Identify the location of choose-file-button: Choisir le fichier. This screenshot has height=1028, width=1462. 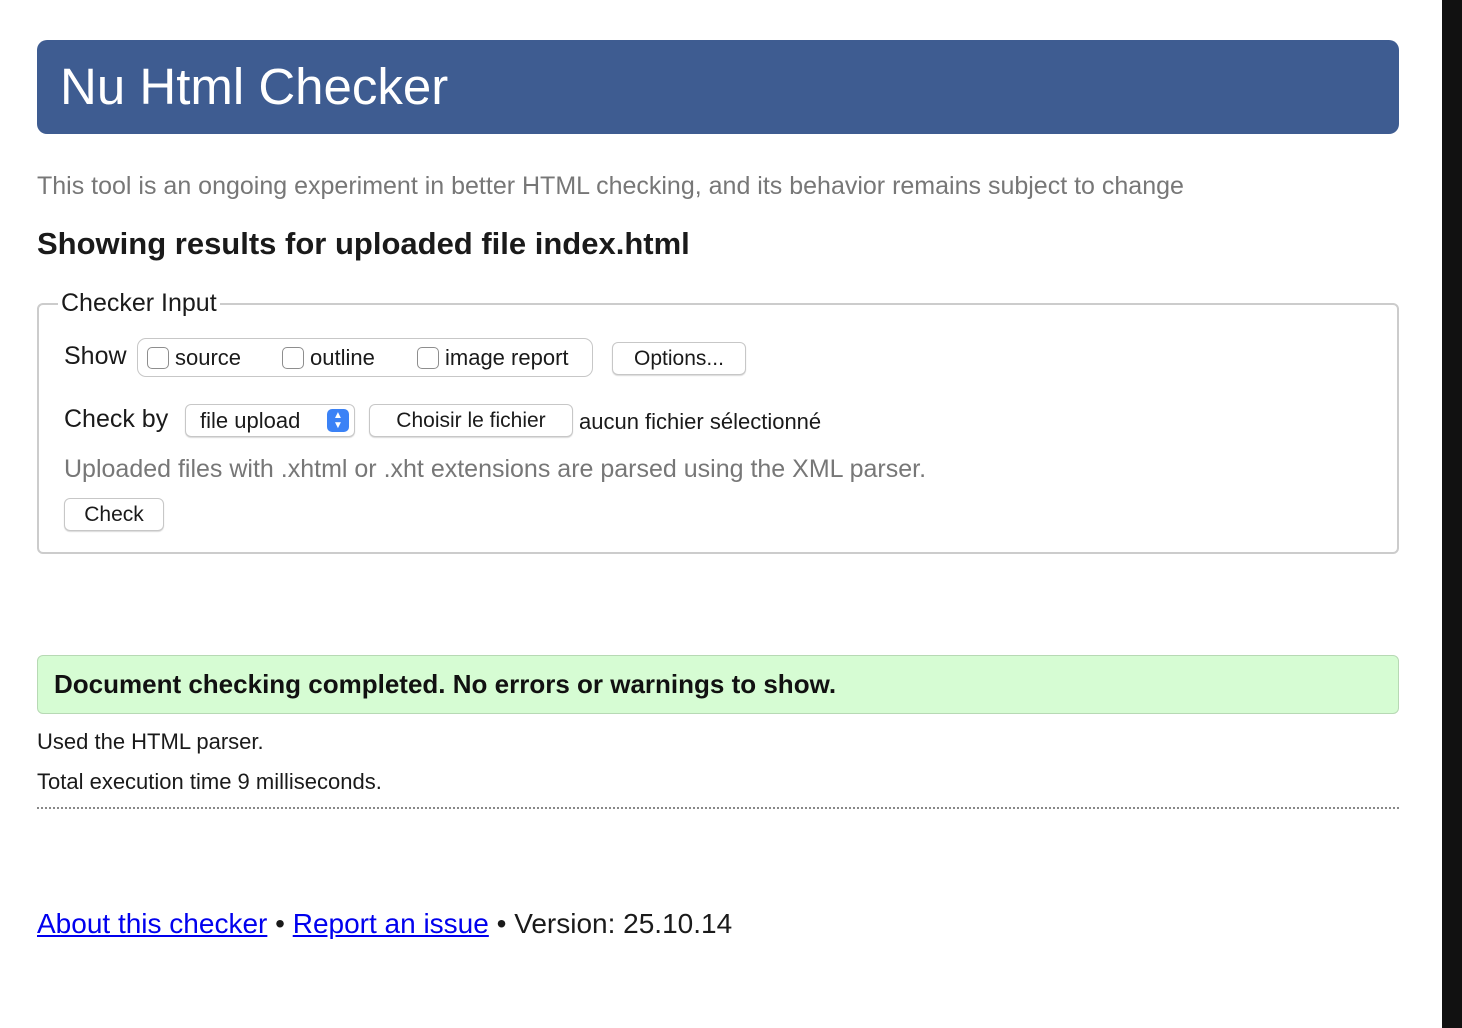
(471, 420).